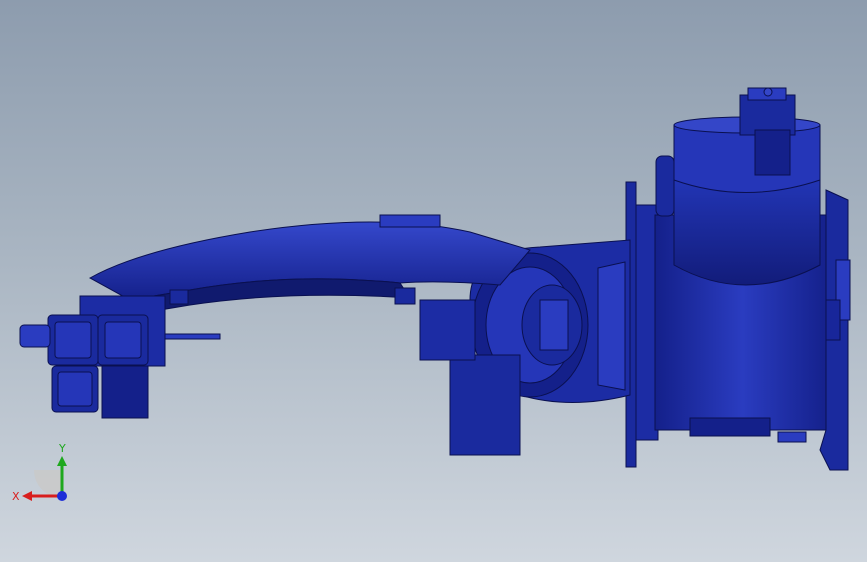 This screenshot has width=867, height=562. I want to click on top-motor-housing, so click(747, 186).